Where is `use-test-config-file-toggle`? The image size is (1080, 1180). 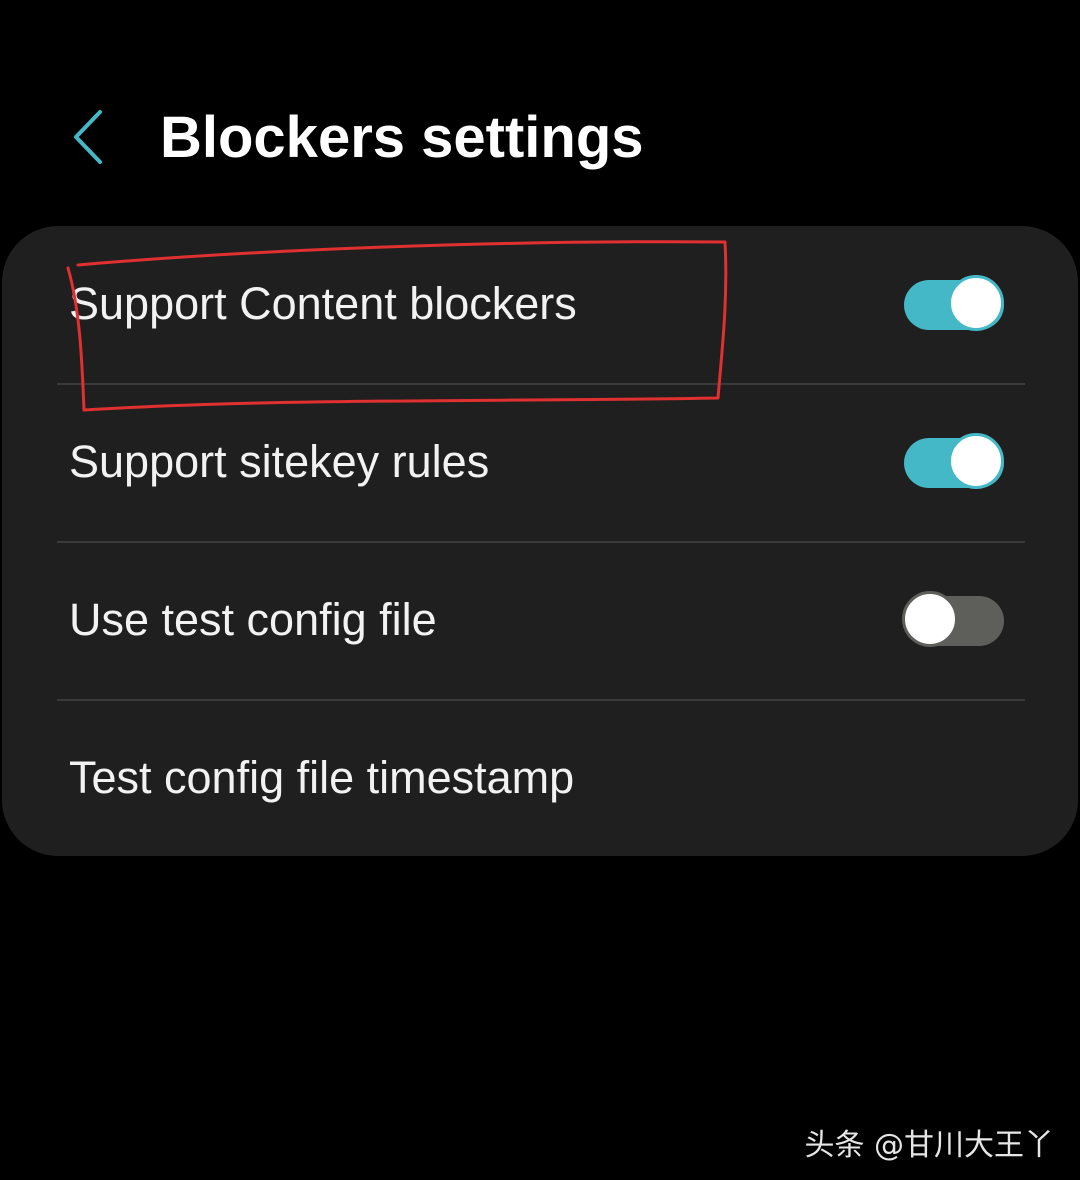 use-test-config-file-toggle is located at coordinates (954, 617).